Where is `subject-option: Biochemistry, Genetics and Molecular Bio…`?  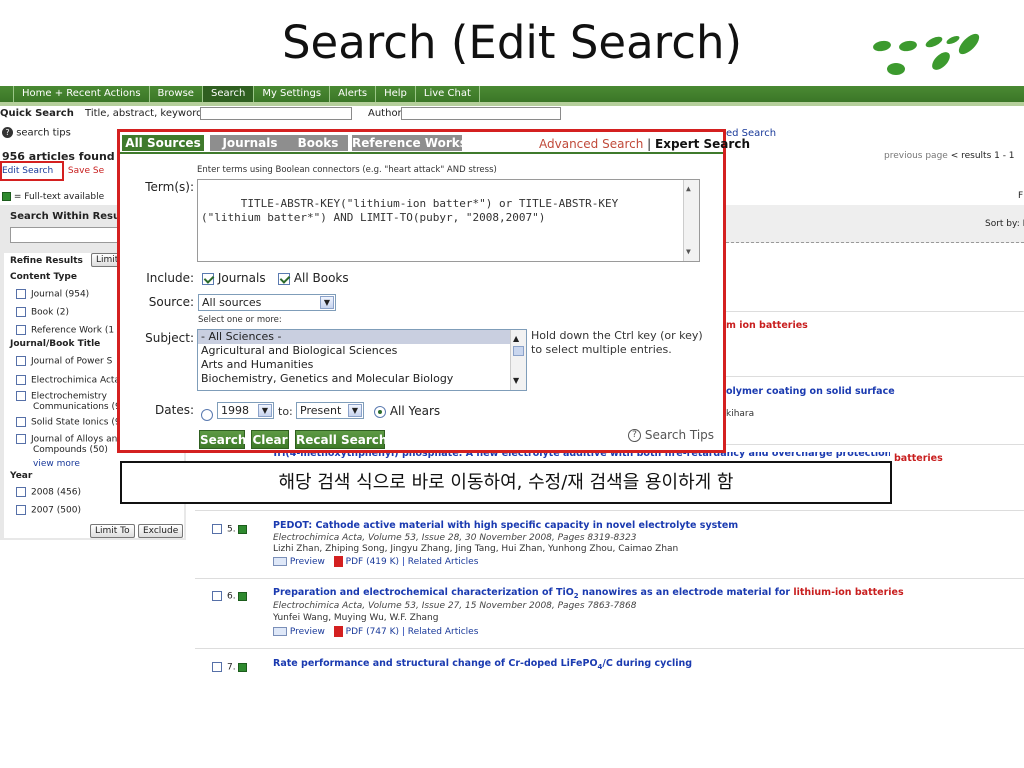 subject-option: Biochemistry, Genetics and Molecular Bio… is located at coordinates (362, 379).